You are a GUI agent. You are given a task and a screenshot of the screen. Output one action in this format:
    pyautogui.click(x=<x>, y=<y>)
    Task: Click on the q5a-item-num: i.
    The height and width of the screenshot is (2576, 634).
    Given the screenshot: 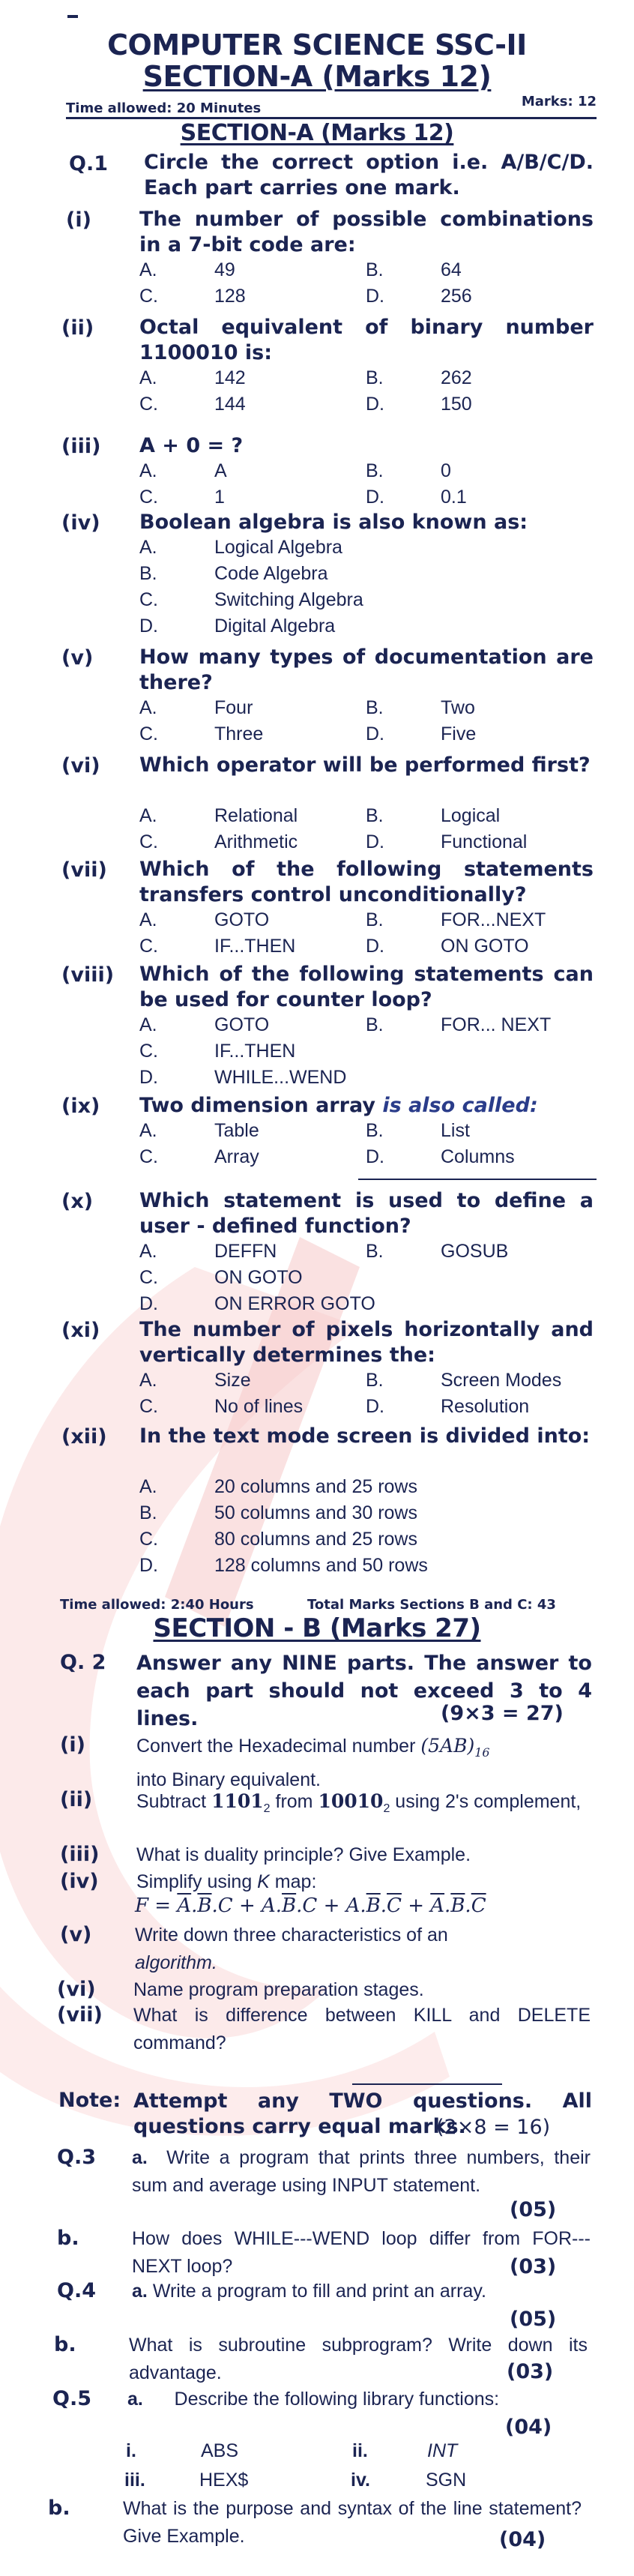 What is the action you would take?
    pyautogui.click(x=131, y=2450)
    